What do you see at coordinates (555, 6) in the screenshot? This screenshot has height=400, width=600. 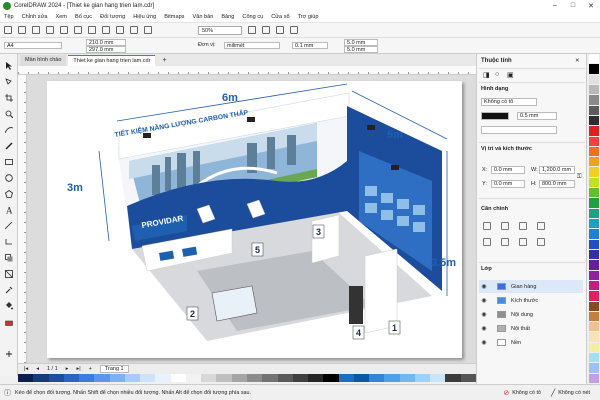 I see `minimize-button: –` at bounding box center [555, 6].